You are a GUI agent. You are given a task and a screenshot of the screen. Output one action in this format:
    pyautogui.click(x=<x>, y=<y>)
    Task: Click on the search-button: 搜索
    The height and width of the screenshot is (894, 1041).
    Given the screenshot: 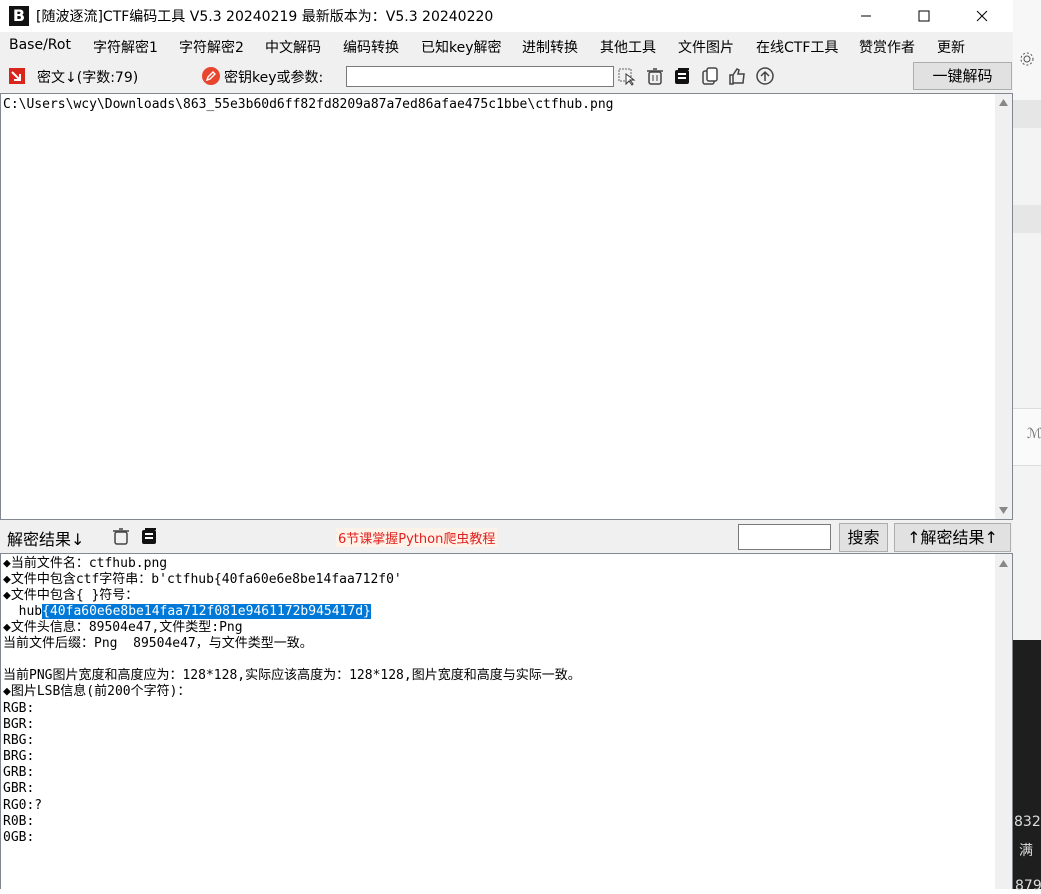 What is the action you would take?
    pyautogui.click(x=863, y=537)
    